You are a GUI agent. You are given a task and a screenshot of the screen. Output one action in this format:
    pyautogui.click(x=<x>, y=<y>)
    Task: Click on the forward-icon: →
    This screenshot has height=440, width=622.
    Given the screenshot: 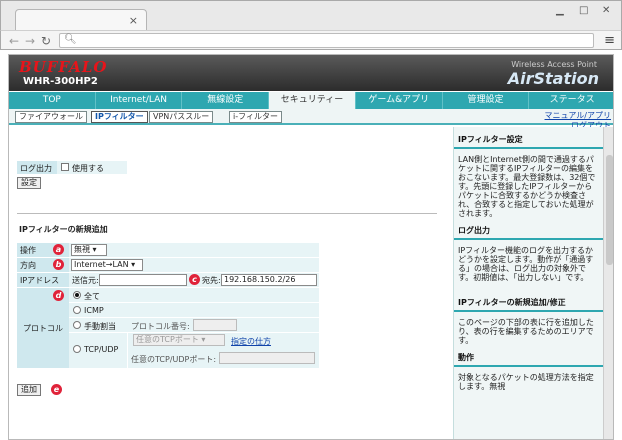 What is the action you would take?
    pyautogui.click(x=30, y=41)
    